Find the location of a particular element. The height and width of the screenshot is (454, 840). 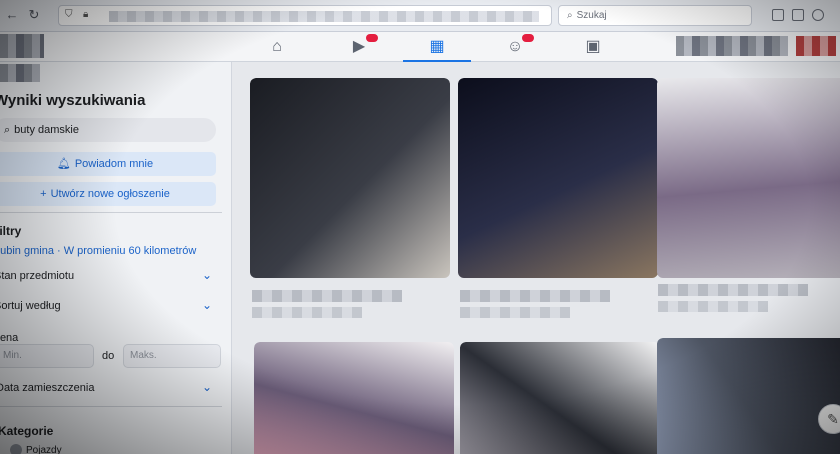

browser-search-input: ⌕ Szukaj is located at coordinates (655, 15).